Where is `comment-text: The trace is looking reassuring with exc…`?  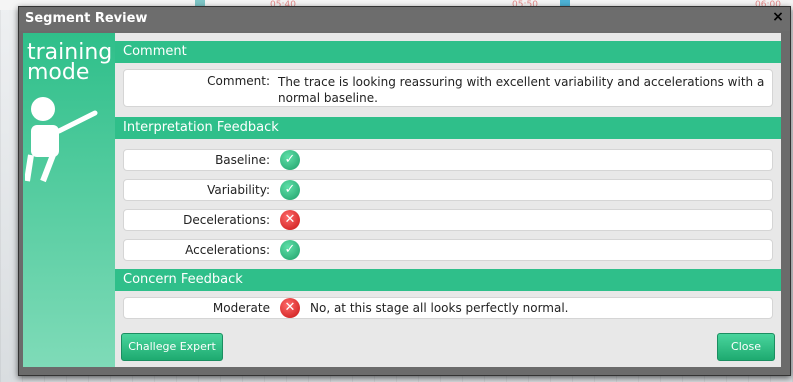 comment-text: The trace is looking reassuring with exc… is located at coordinates (521, 90).